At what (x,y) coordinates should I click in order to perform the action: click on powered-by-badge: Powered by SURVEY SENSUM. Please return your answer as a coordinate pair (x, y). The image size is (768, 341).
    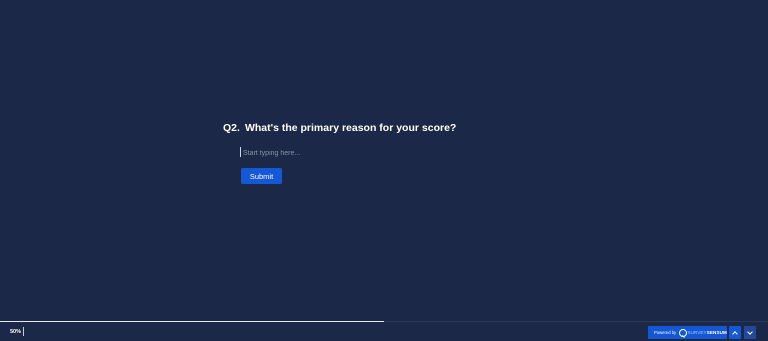
    Looking at the image, I should click on (687, 332).